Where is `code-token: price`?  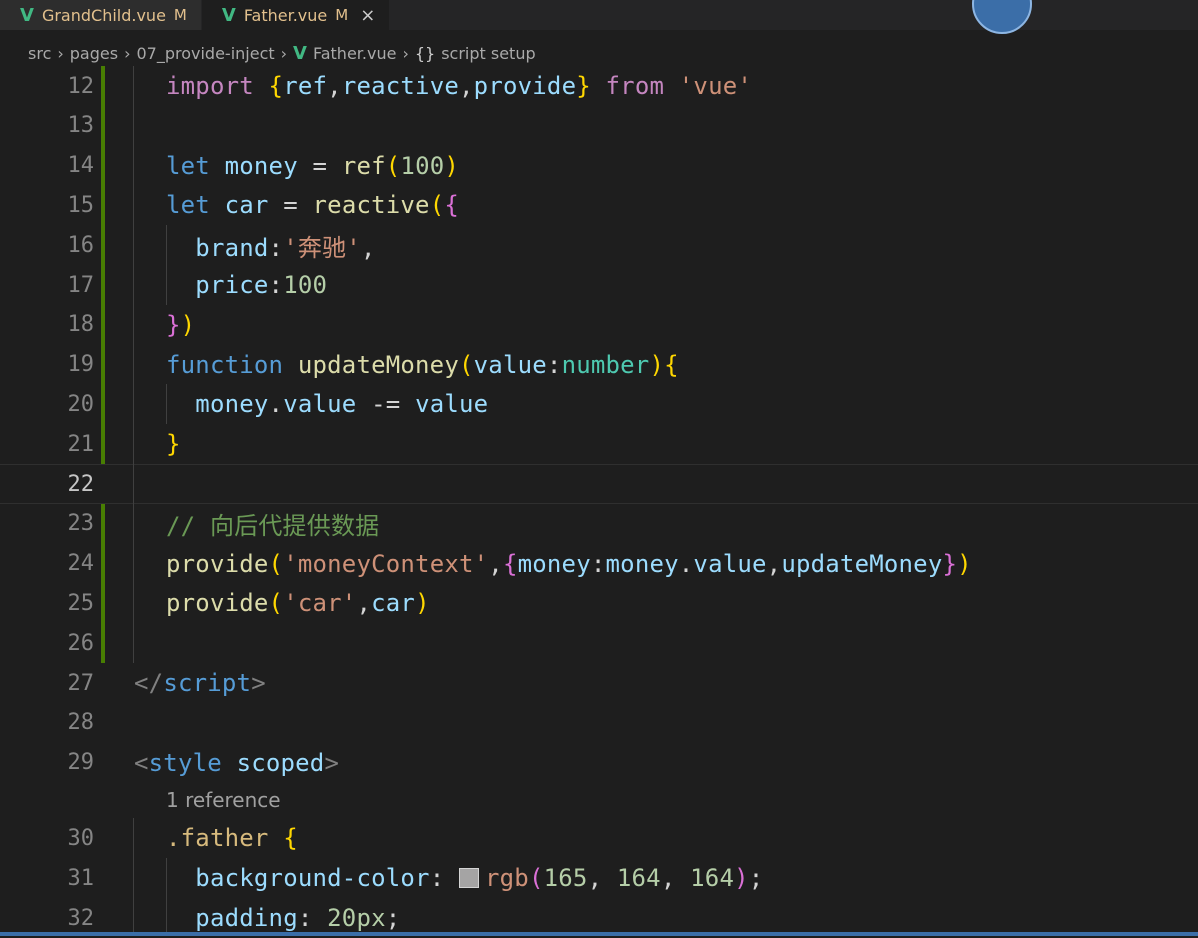
code-token: price is located at coordinates (217, 285).